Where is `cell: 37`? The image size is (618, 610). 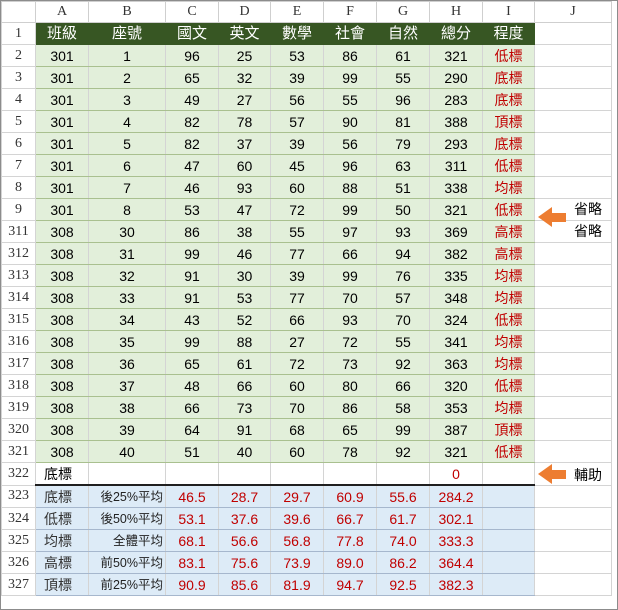 cell: 37 is located at coordinates (127, 385).